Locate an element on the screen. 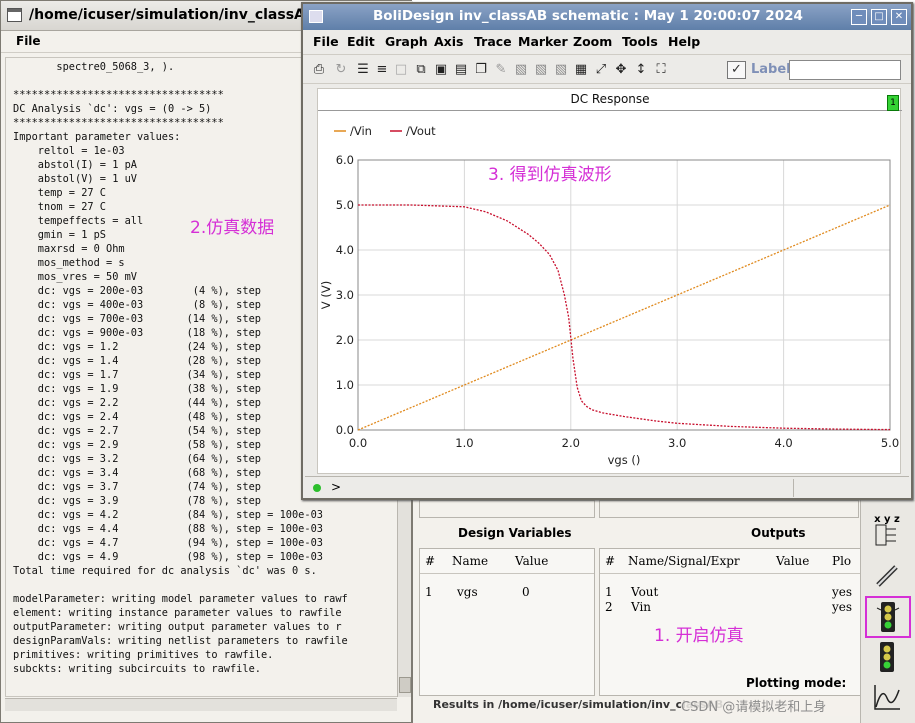  graph-icon-1: ▧ is located at coordinates (521, 70).